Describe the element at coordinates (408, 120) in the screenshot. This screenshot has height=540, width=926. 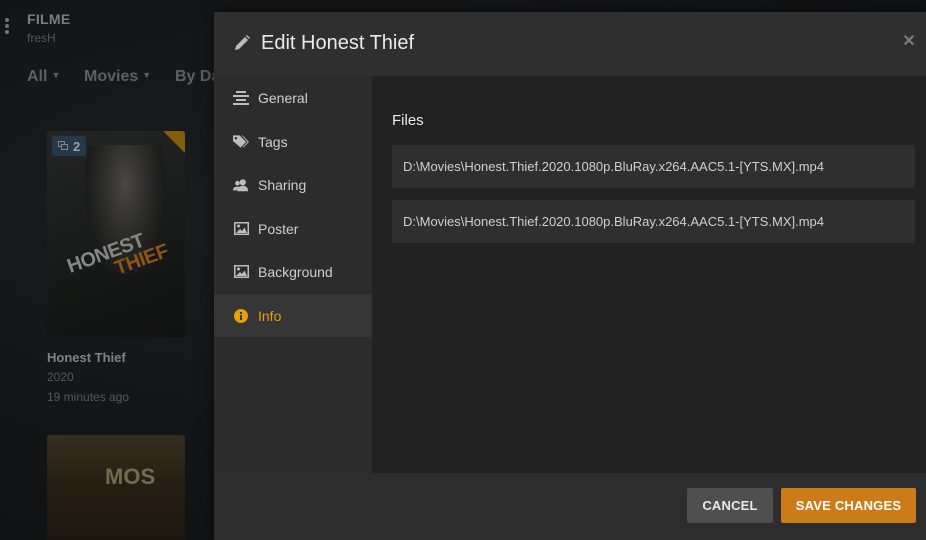
I see `files-heading: Files` at that location.